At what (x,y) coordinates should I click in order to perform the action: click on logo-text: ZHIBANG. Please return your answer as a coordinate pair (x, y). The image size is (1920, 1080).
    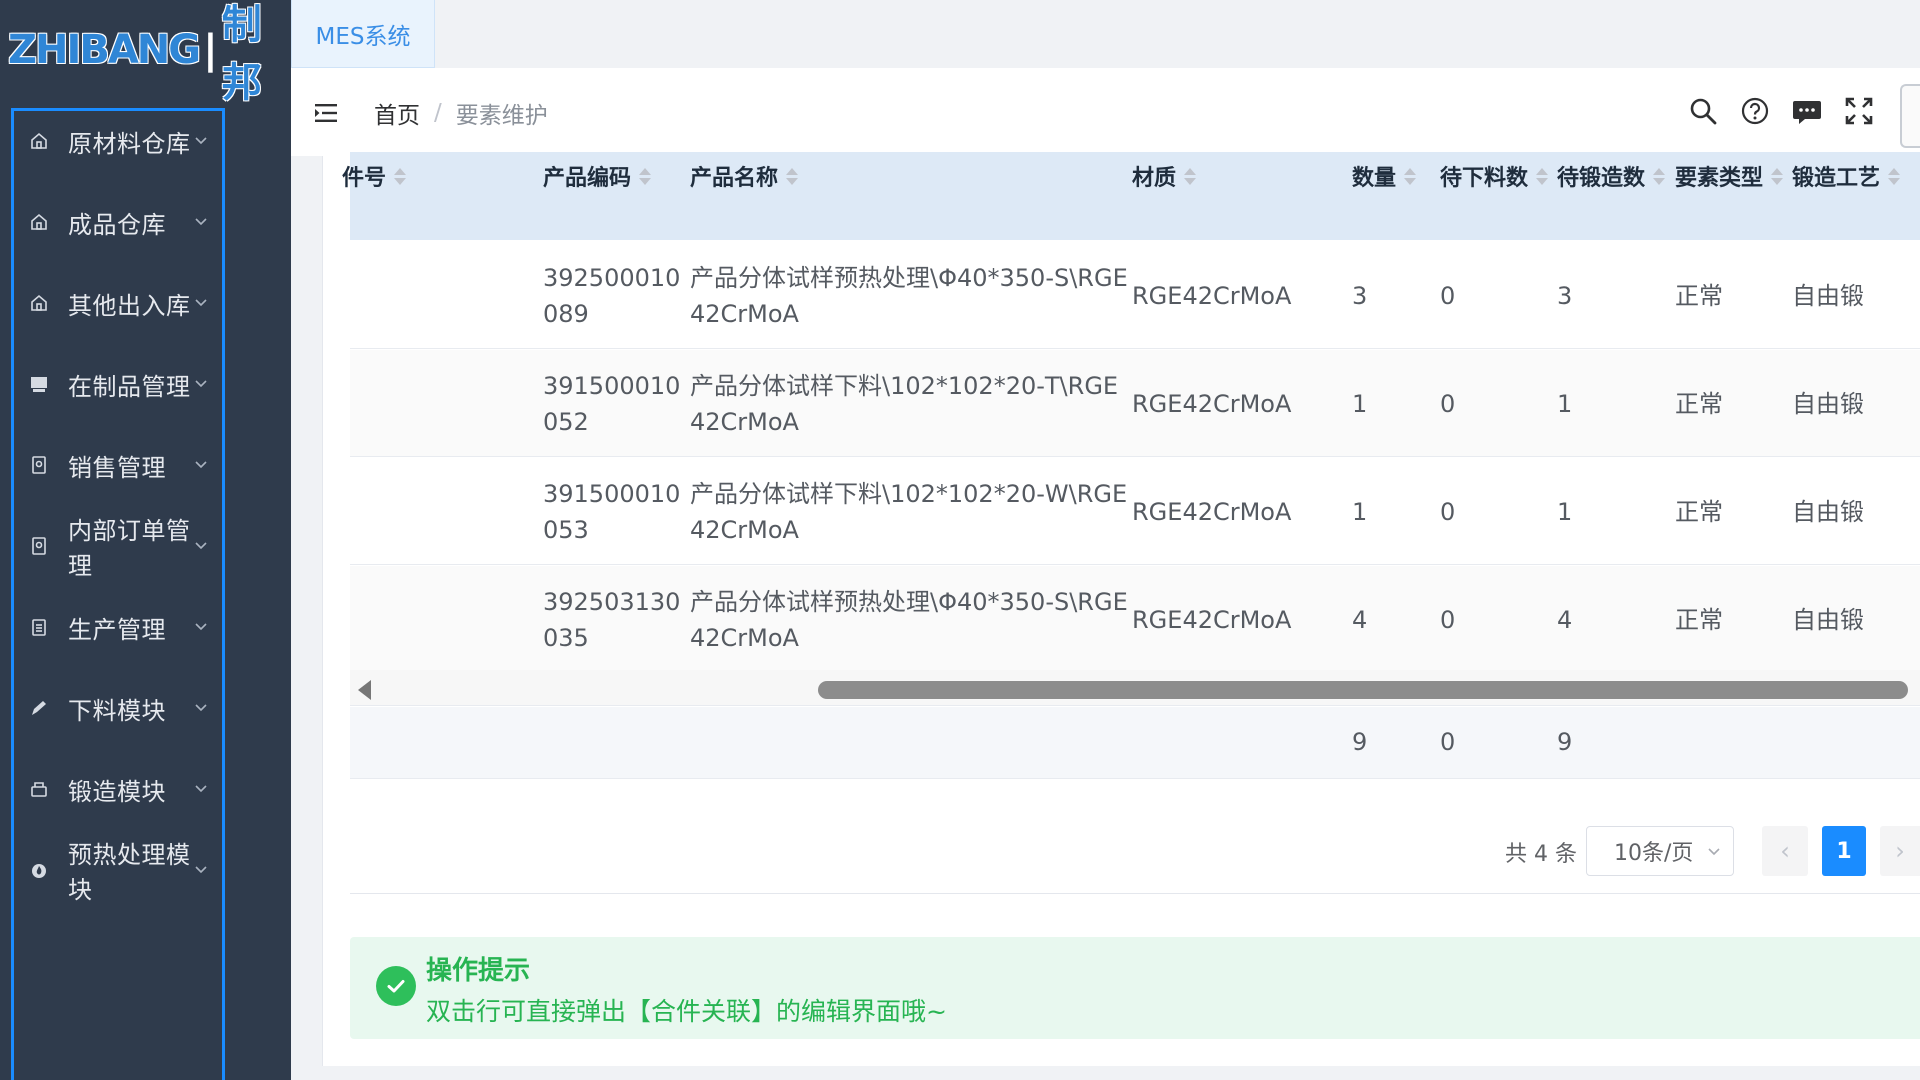
    Looking at the image, I should click on (104, 50).